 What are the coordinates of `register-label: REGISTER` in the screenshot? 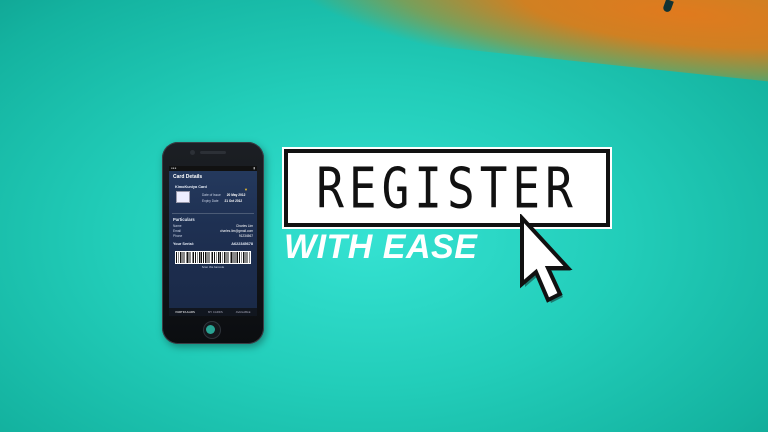 It's located at (447, 188).